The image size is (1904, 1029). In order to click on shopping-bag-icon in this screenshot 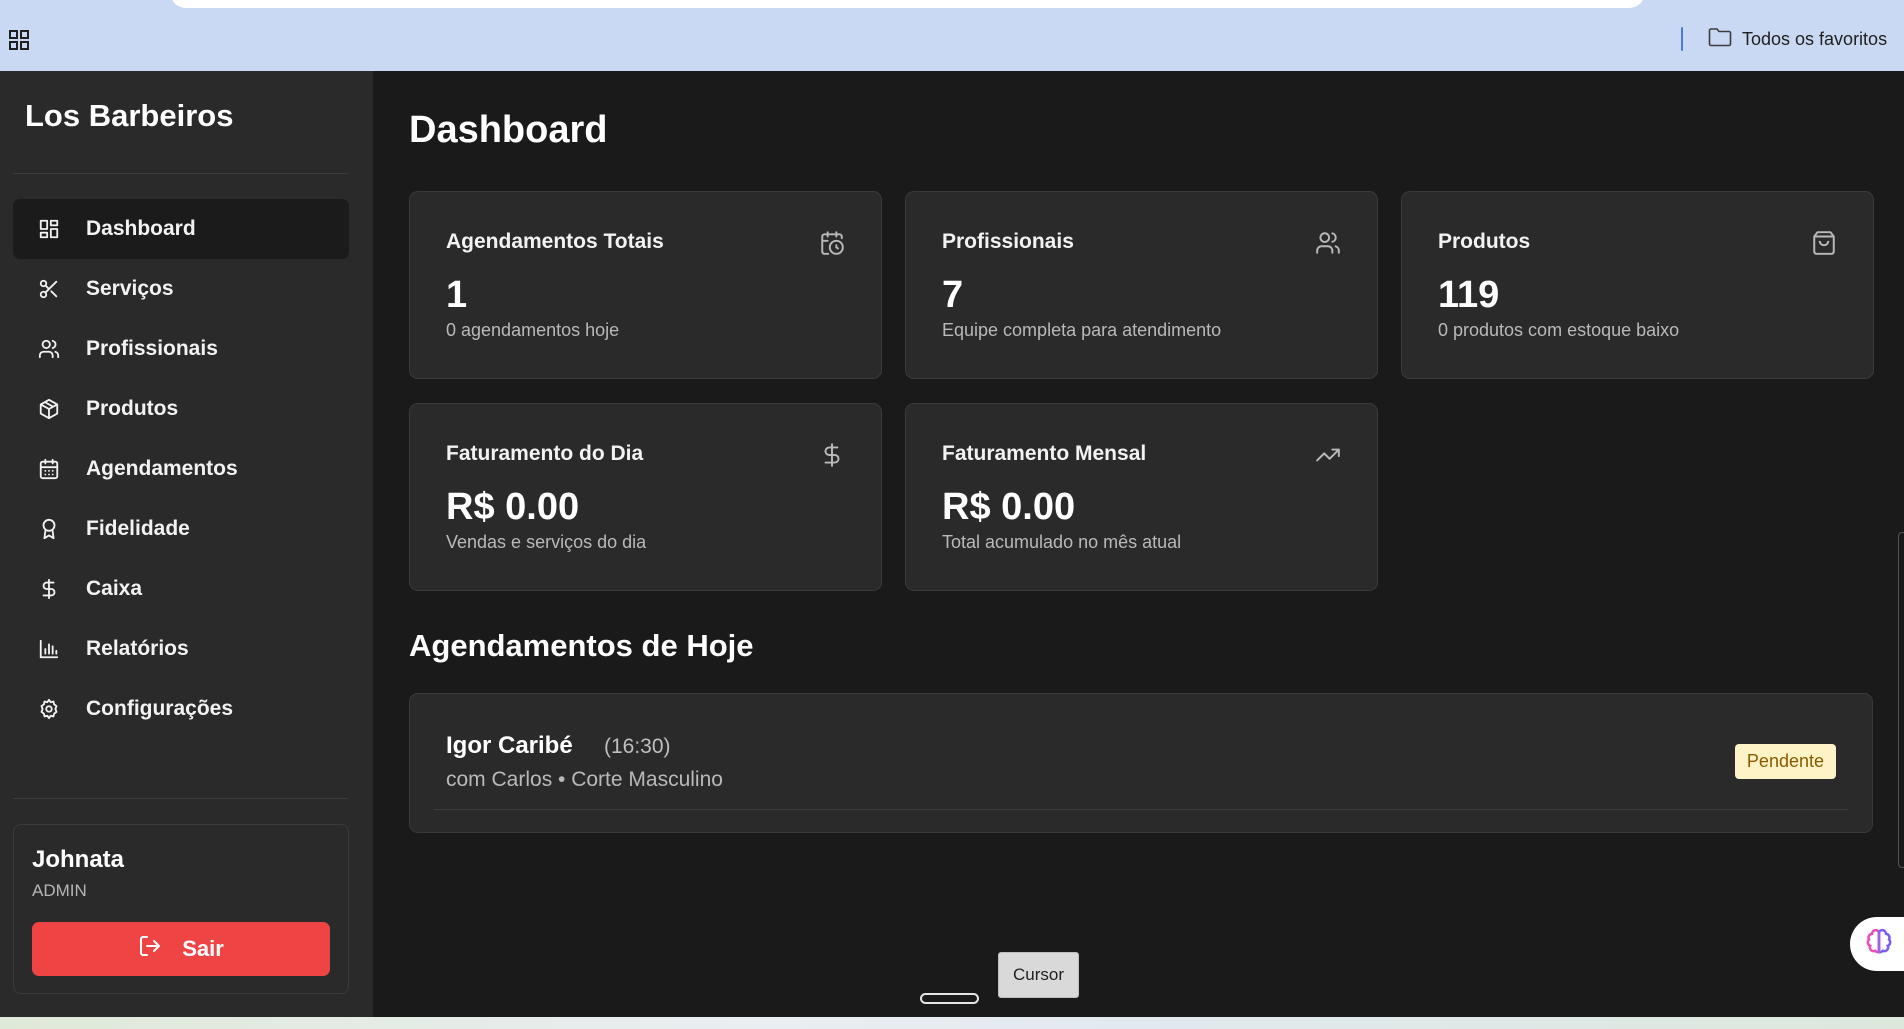, I will do `click(1824, 243)`.